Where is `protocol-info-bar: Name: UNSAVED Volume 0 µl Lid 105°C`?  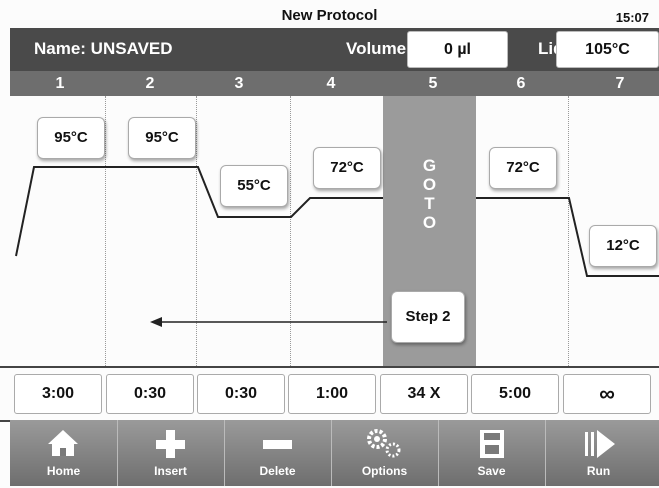
protocol-info-bar: Name: UNSAVED Volume 0 µl Lid 105°C is located at coordinates (334, 49).